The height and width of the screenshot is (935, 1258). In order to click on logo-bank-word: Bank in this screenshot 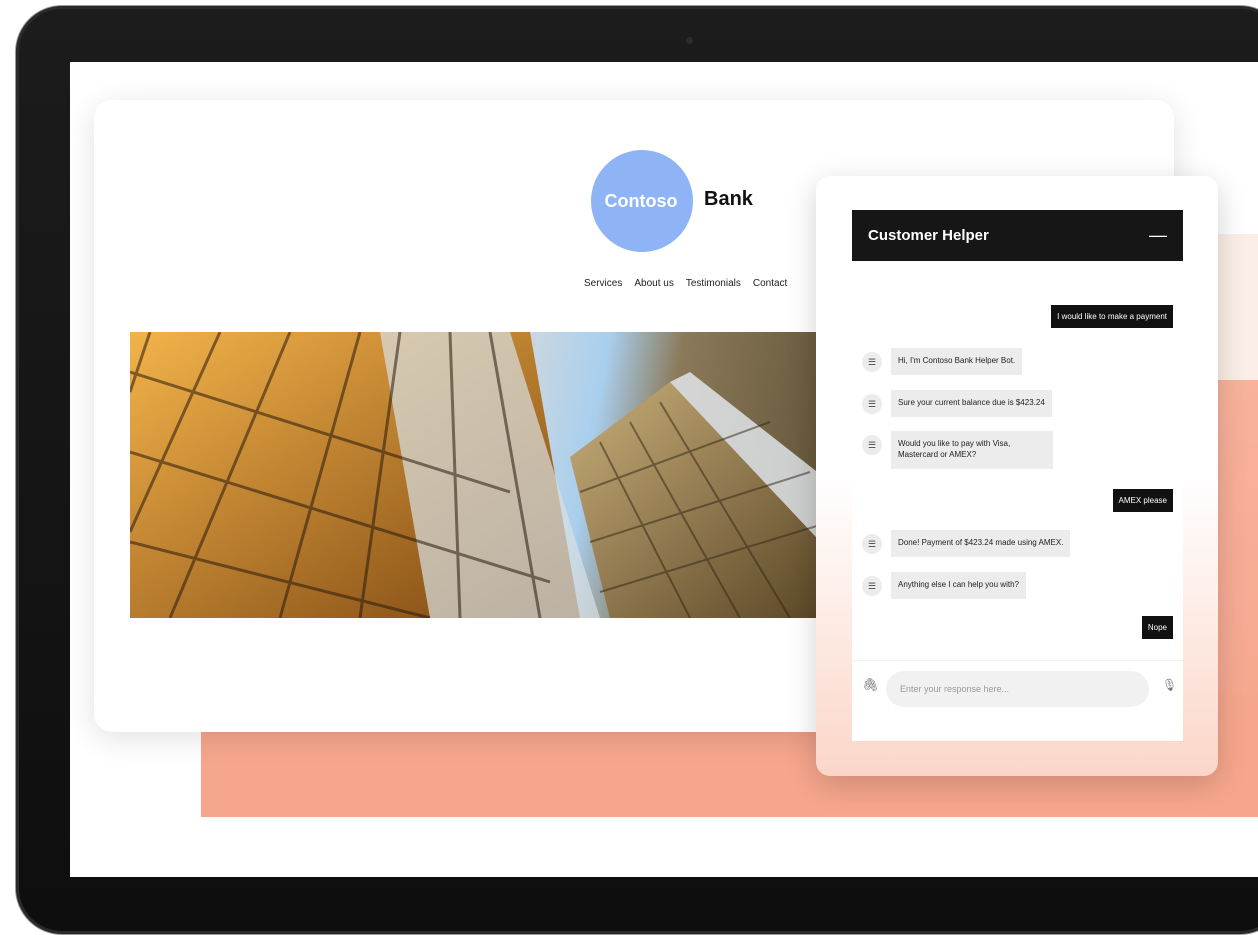, I will do `click(728, 199)`.